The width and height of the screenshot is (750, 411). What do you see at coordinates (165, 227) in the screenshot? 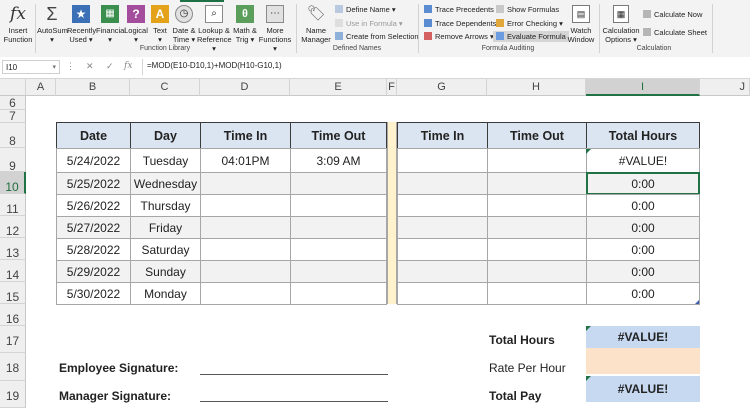
I see `cell-day: Friday` at bounding box center [165, 227].